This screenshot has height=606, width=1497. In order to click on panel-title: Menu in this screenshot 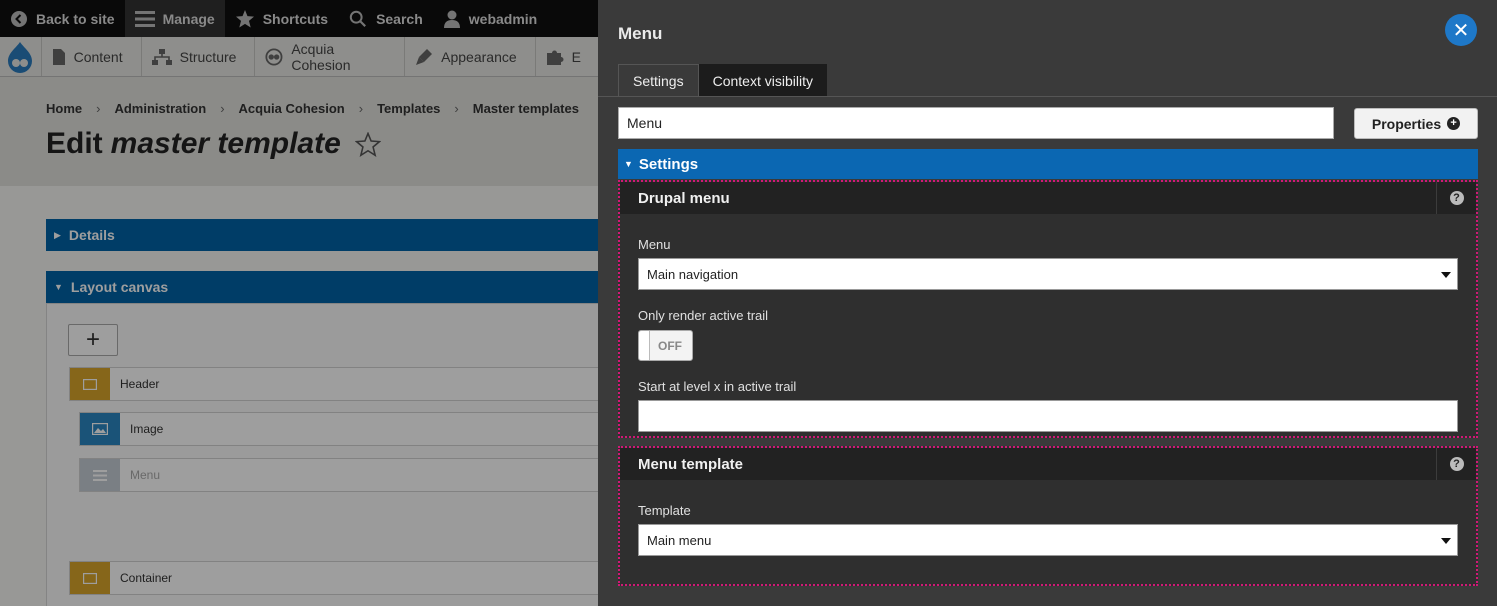, I will do `click(640, 33)`.